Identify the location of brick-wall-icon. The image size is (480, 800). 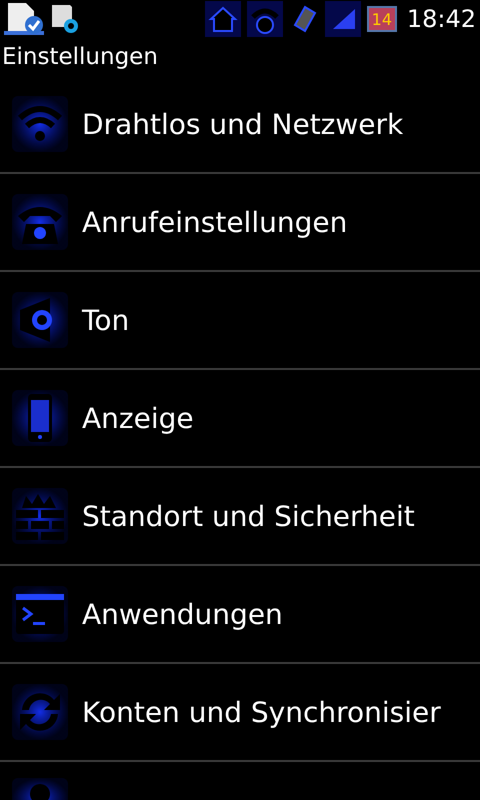
(40, 516).